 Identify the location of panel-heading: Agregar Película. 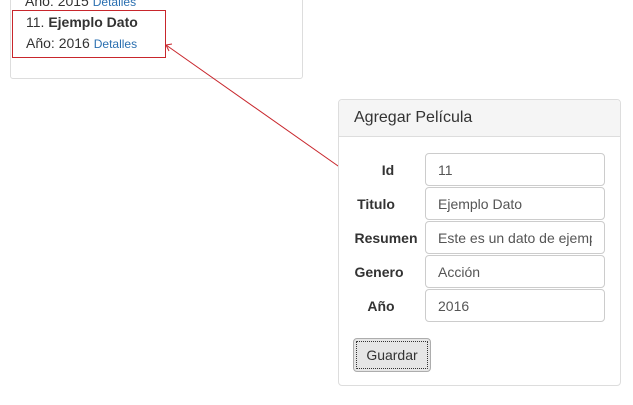
(479, 118).